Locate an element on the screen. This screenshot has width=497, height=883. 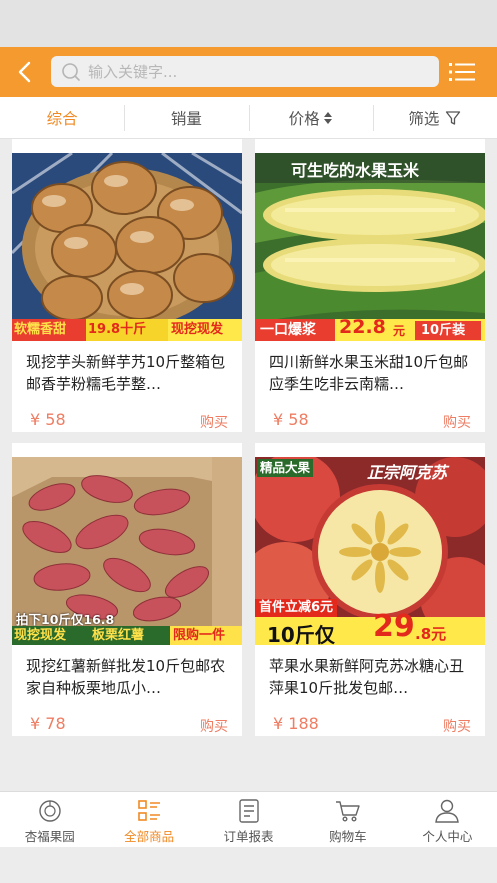
product-image: 可生吃的水果玉米 一口爆浆 22.8 元 10斤装 is located at coordinates (370, 247).